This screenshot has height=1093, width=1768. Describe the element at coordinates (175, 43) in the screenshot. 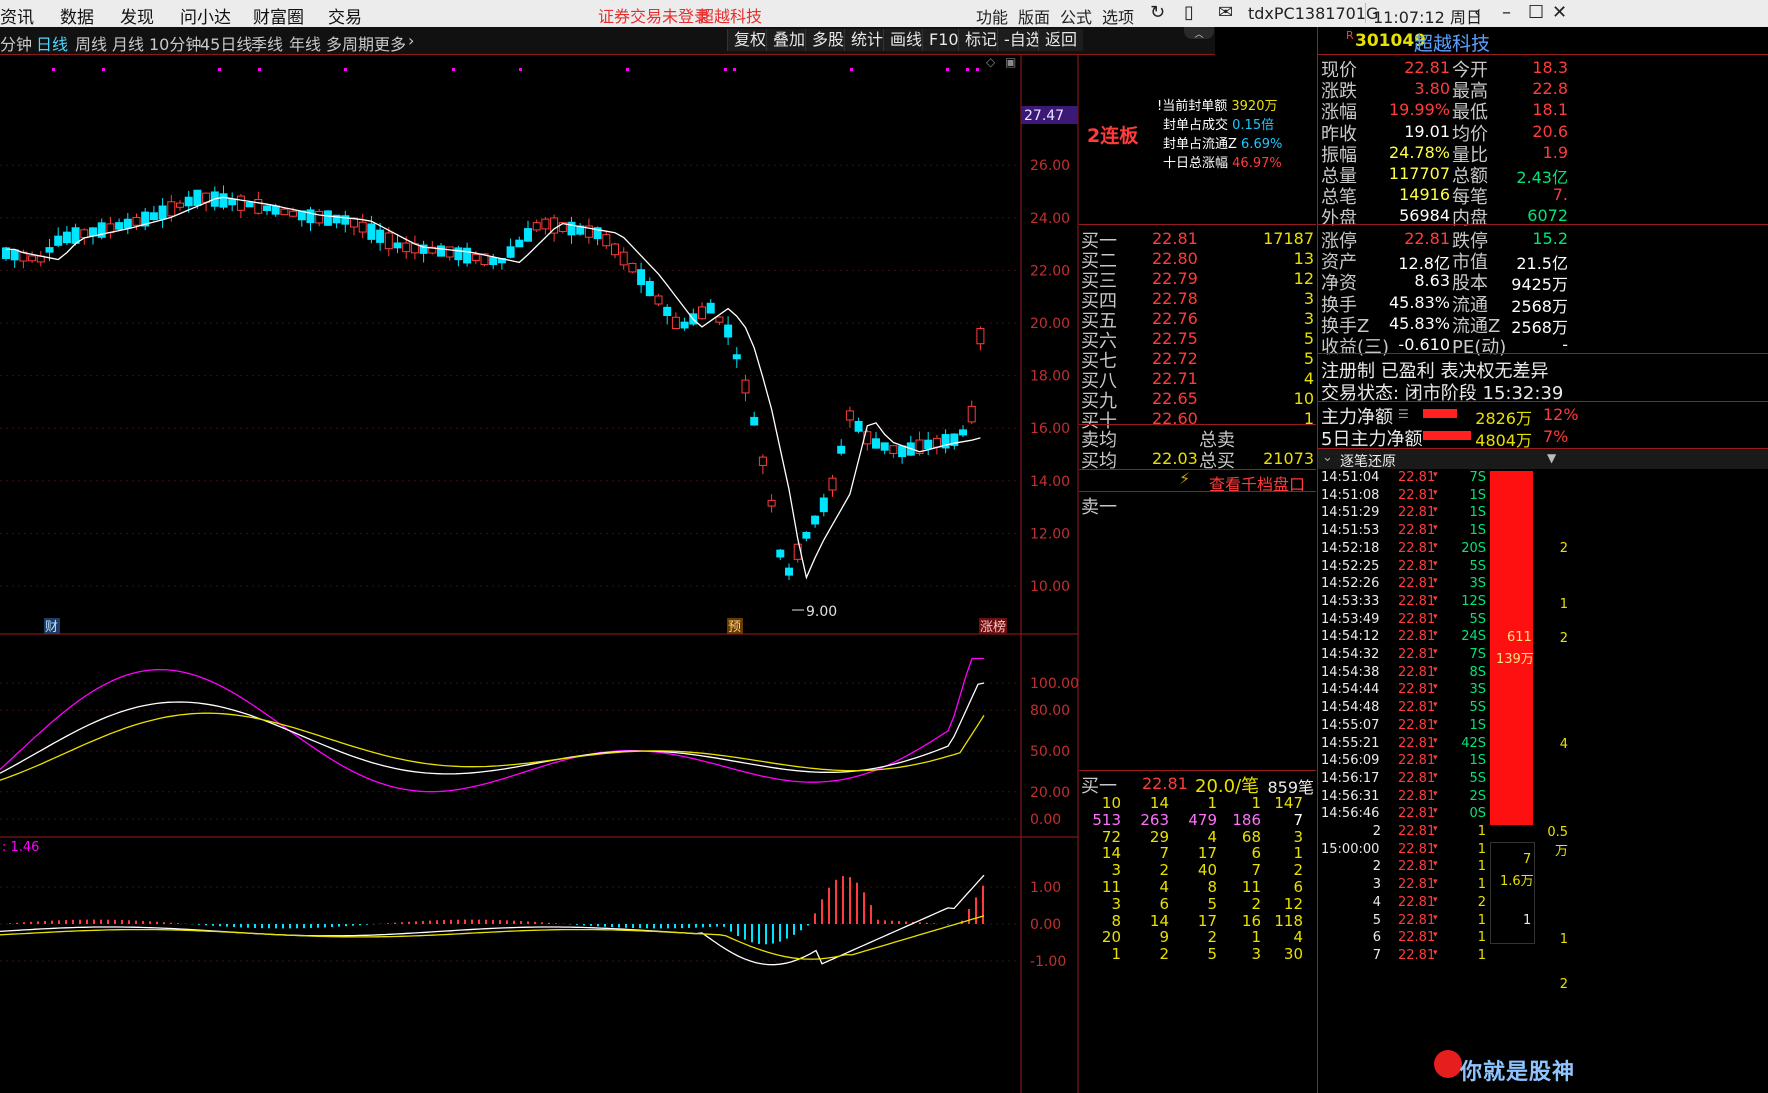

I see `tab-10min: 10分钟` at that location.